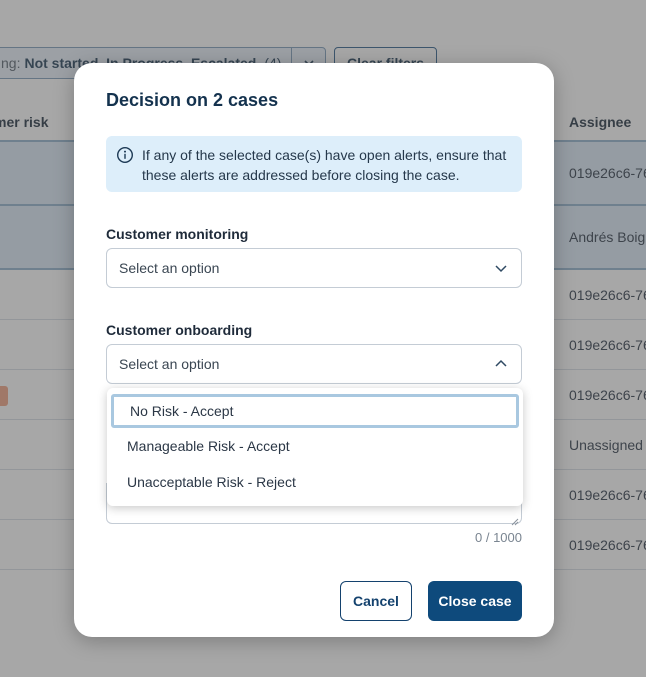 The width and height of the screenshot is (646, 677). I want to click on resize-handle-icon, so click(515, 519).